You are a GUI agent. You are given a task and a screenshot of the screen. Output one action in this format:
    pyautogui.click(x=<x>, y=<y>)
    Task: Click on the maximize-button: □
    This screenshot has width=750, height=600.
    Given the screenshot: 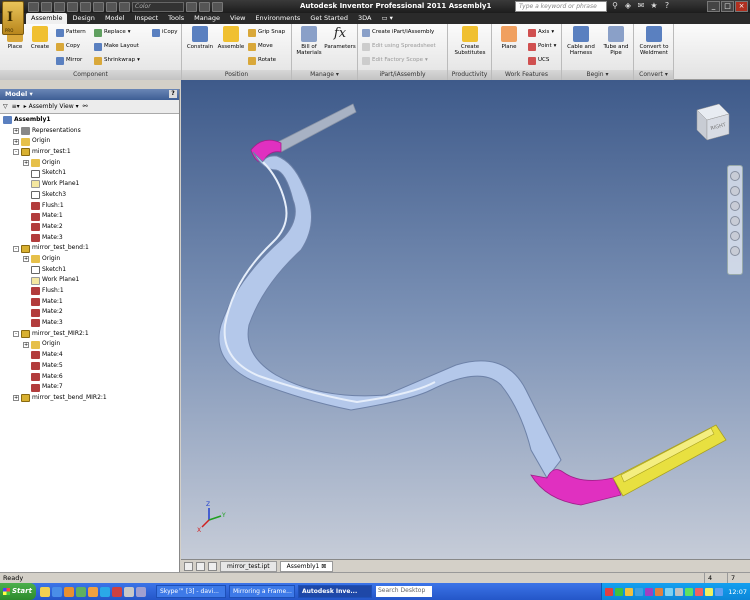 What is the action you would take?
    pyautogui.click(x=727, y=6)
    